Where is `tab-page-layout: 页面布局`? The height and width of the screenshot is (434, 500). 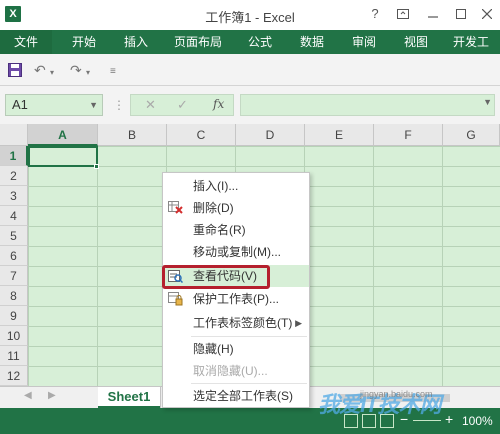
tab-page-layout: 页面布局 is located at coordinates (198, 42).